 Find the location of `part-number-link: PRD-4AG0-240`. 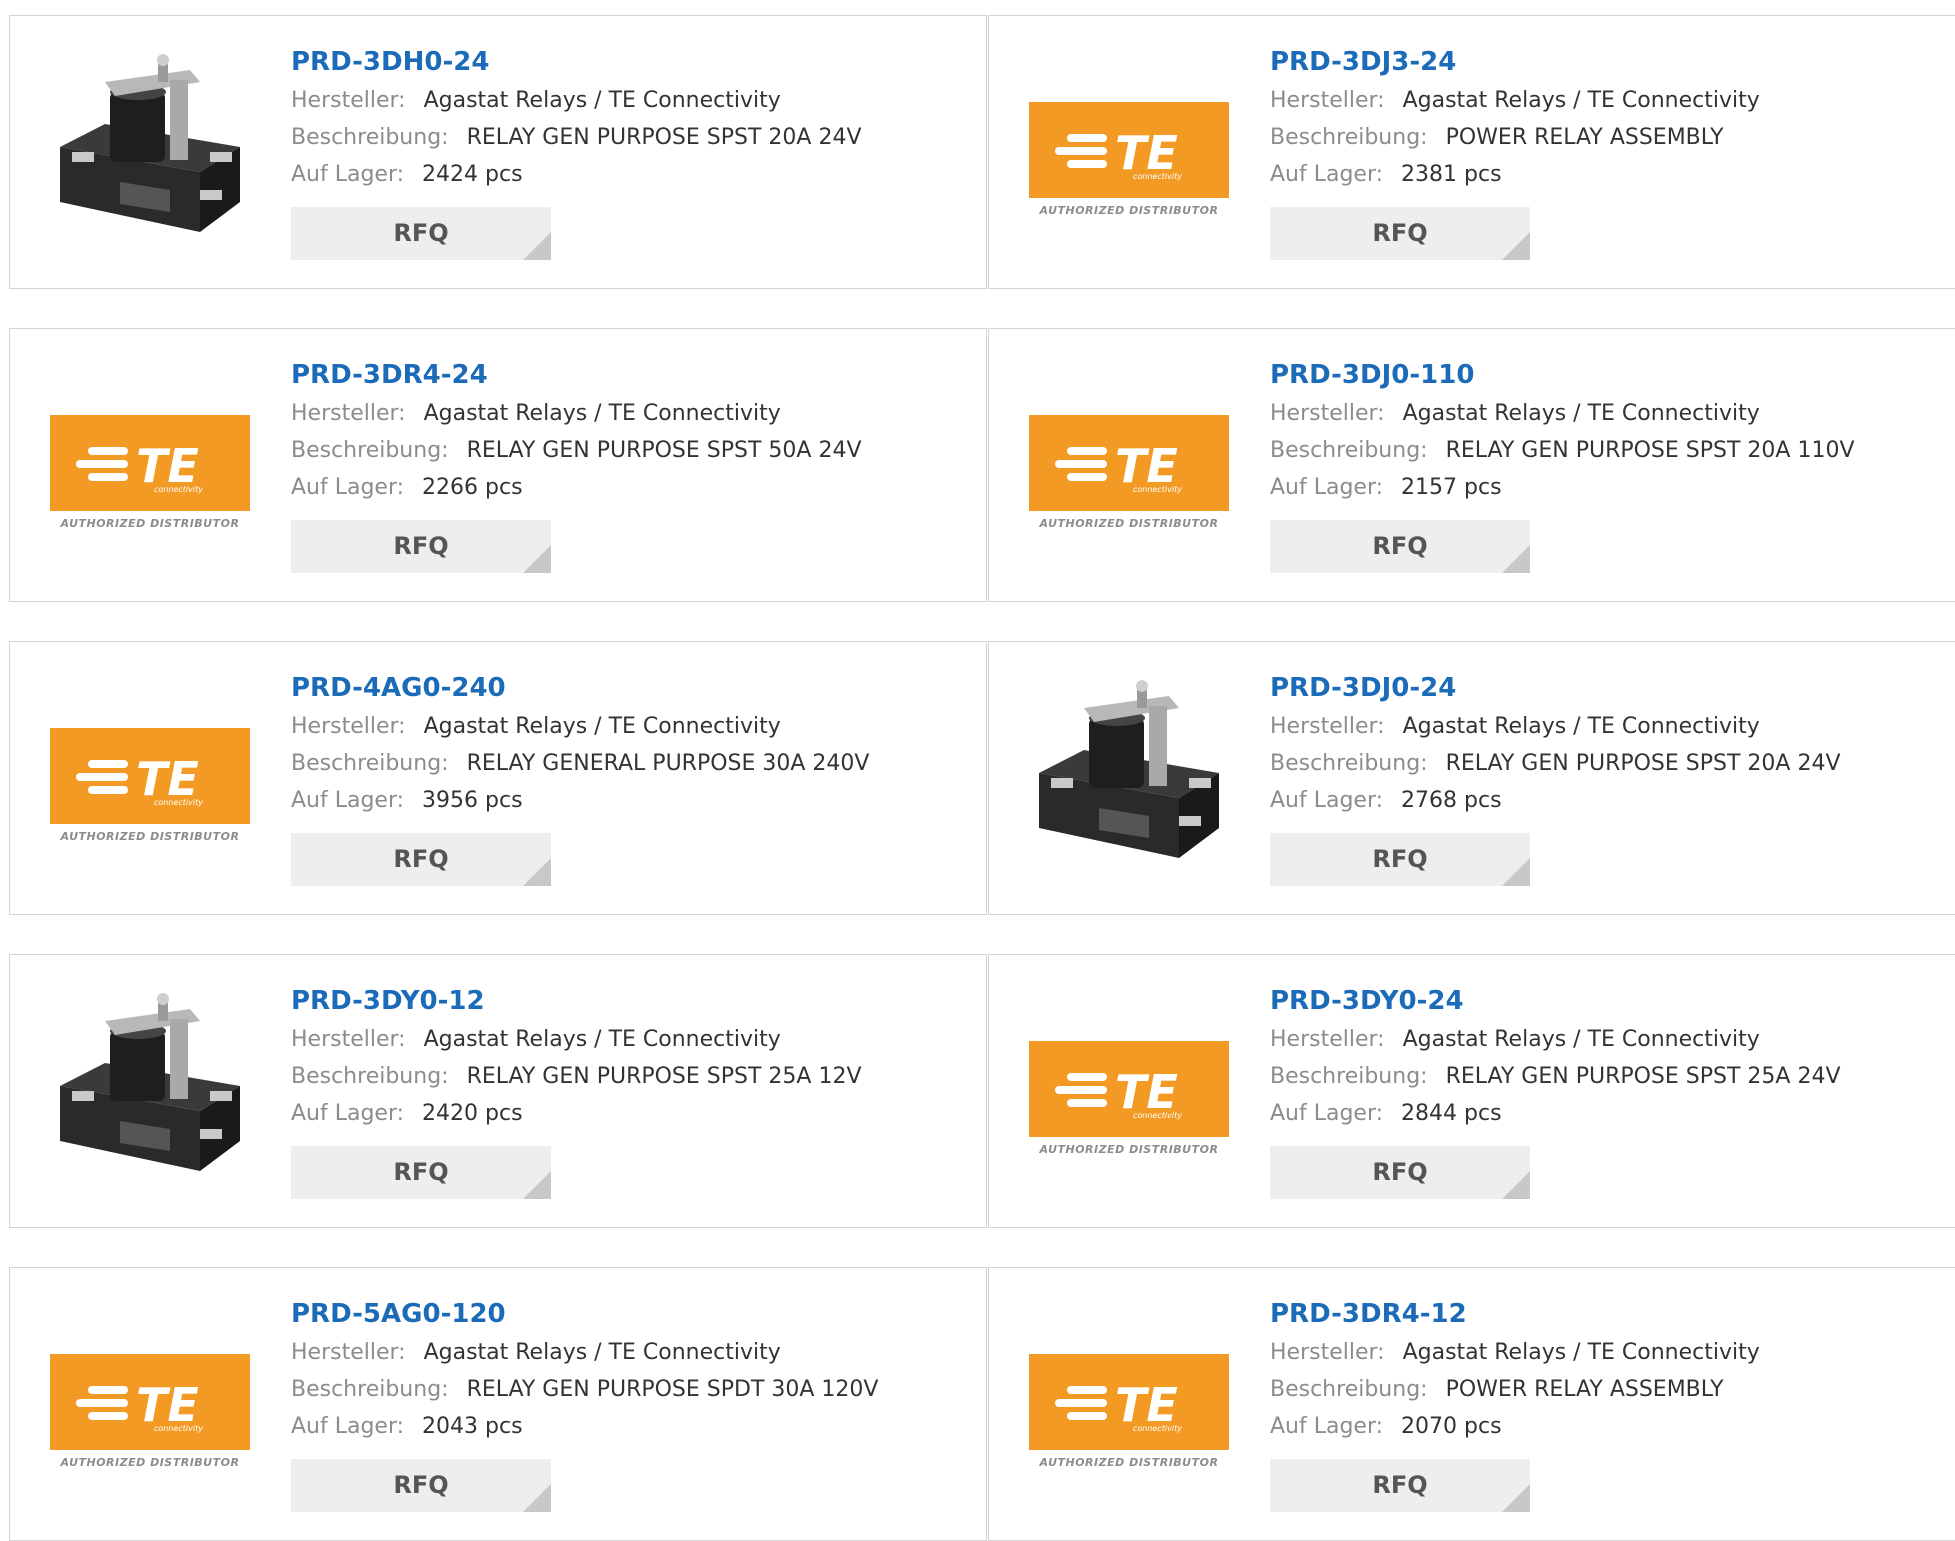

part-number-link: PRD-4AG0-240 is located at coordinates (633, 689).